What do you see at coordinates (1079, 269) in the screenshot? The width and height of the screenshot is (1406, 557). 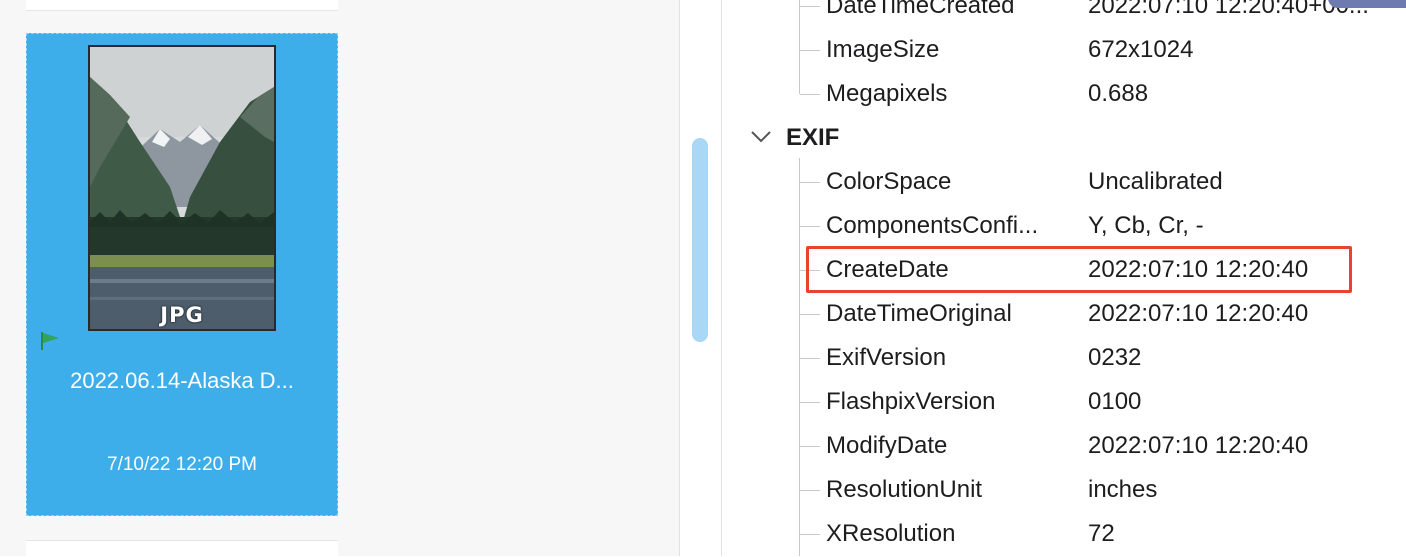 I see `create-date-highlight-box` at bounding box center [1079, 269].